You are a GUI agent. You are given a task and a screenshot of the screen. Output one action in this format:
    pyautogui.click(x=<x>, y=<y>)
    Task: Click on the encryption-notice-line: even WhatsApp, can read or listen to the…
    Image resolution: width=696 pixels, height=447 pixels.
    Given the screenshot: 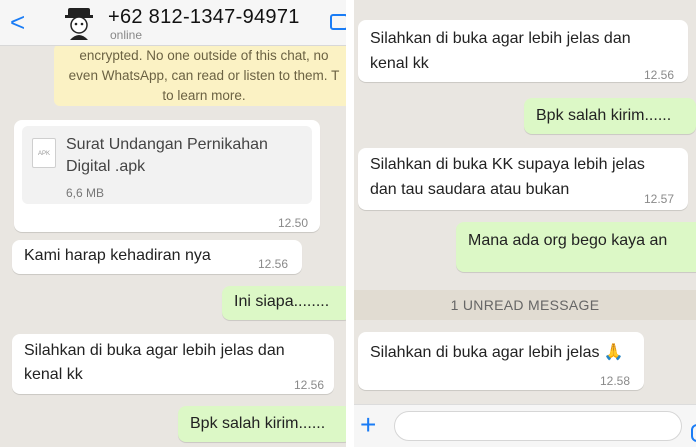 What is the action you would take?
    pyautogui.click(x=204, y=75)
    